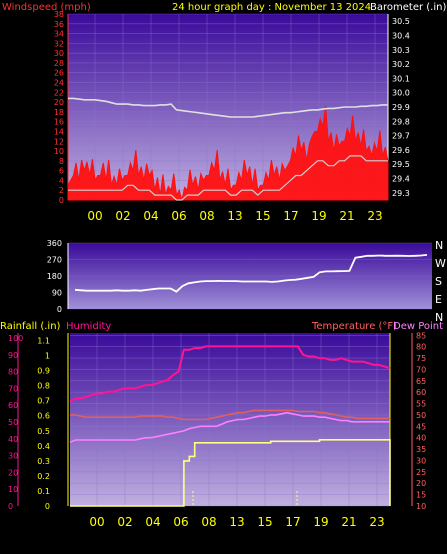 Image resolution: width=447 pixels, height=554 pixels. I want to click on rain-x-tick-label: 19, so click(320, 522).